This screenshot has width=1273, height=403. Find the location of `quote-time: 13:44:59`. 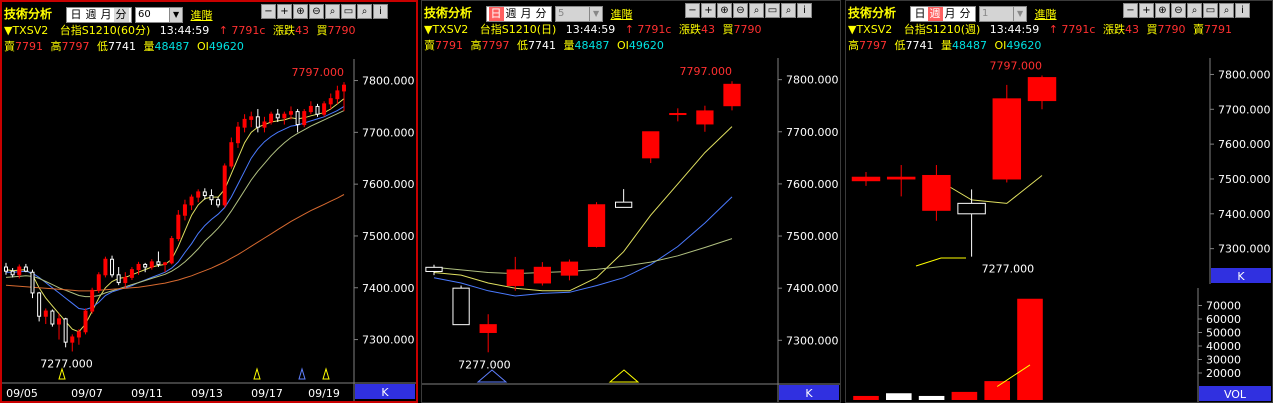

quote-time: 13:44:59 is located at coordinates (1014, 29).